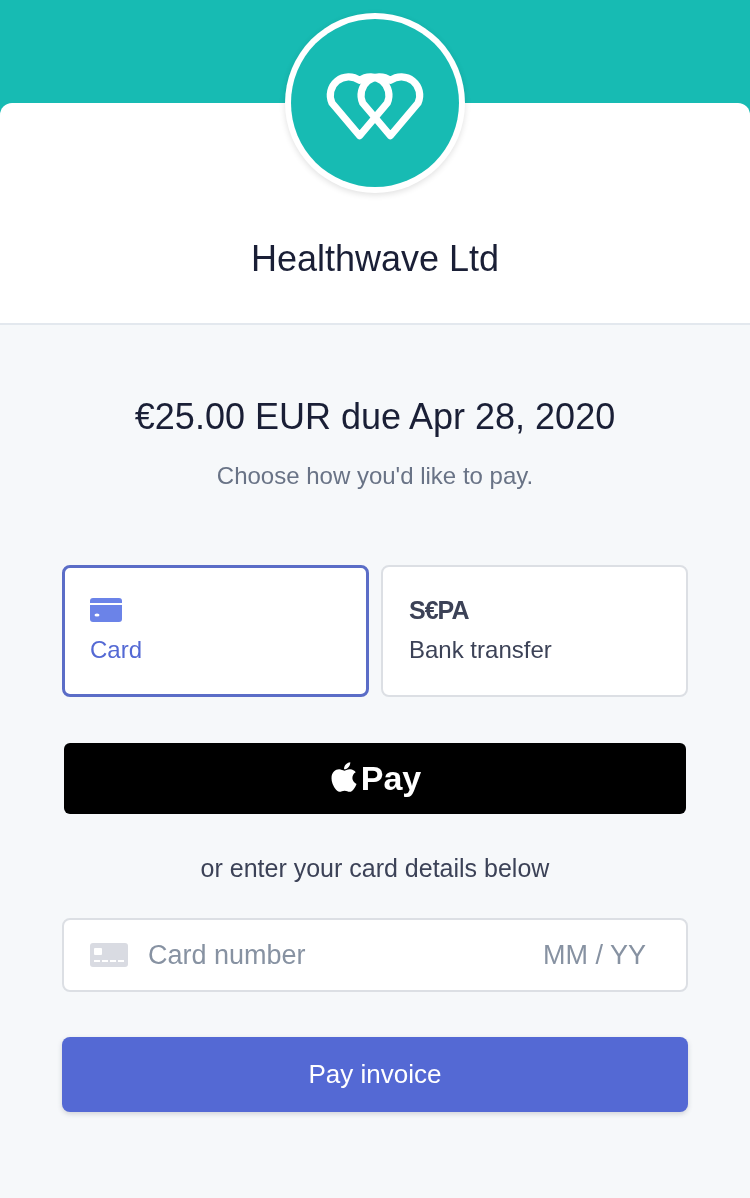 The width and height of the screenshot is (750, 1198). What do you see at coordinates (534, 631) in the screenshot?
I see `payment-method-tab: S€PA Bank transfer` at bounding box center [534, 631].